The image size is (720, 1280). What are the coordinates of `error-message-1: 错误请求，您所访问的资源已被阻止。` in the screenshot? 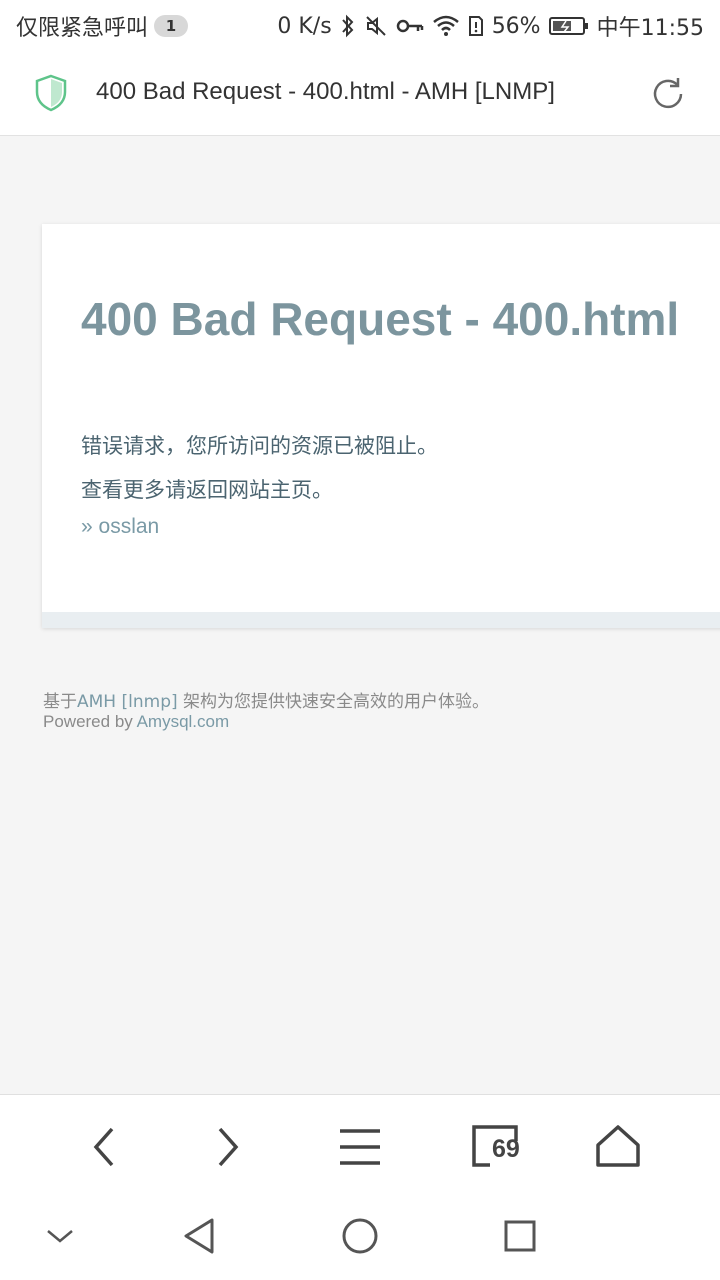 It's located at (259, 446).